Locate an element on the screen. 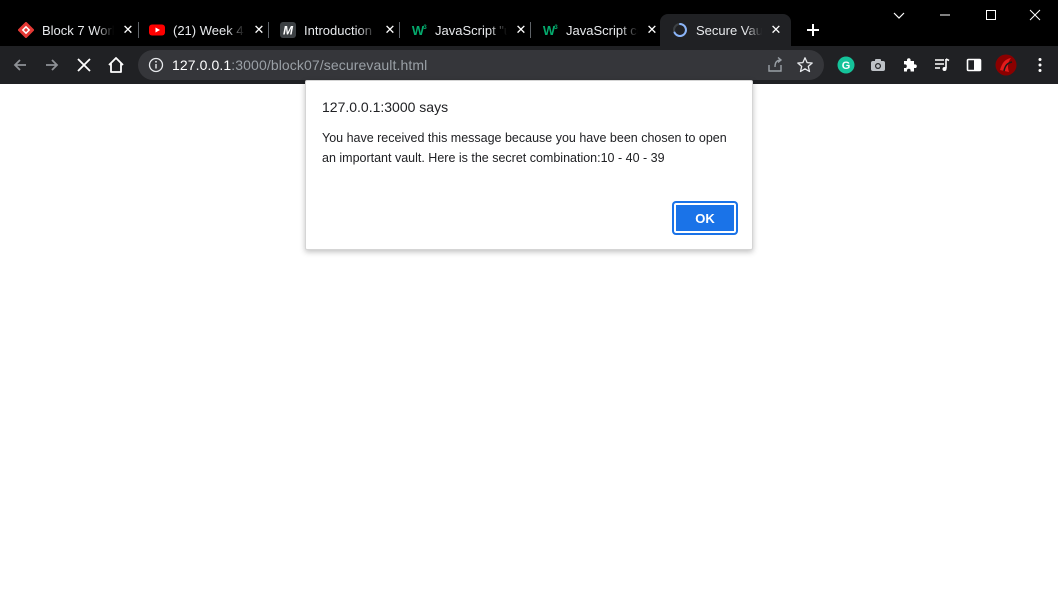 This screenshot has width=1058, height=614. home-icon is located at coordinates (116, 65).